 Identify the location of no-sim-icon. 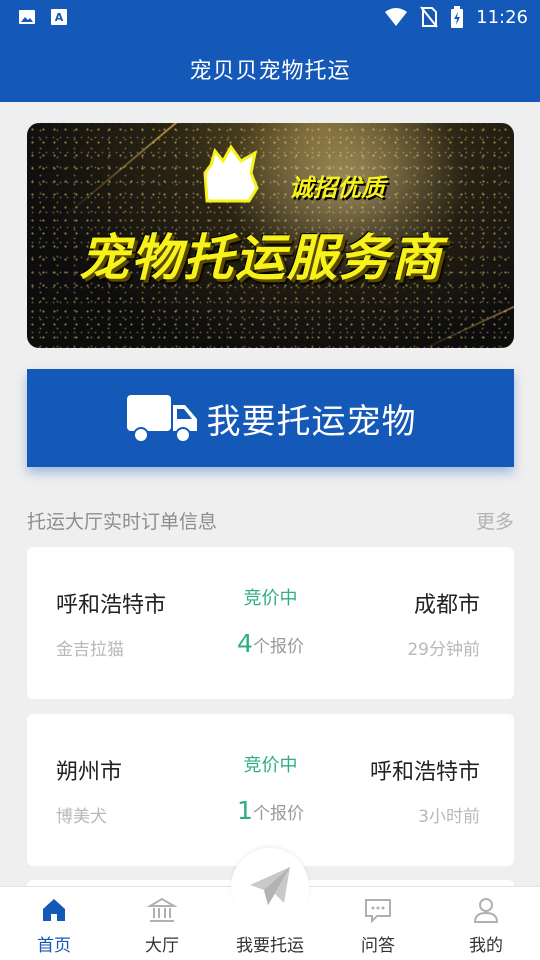
(429, 17).